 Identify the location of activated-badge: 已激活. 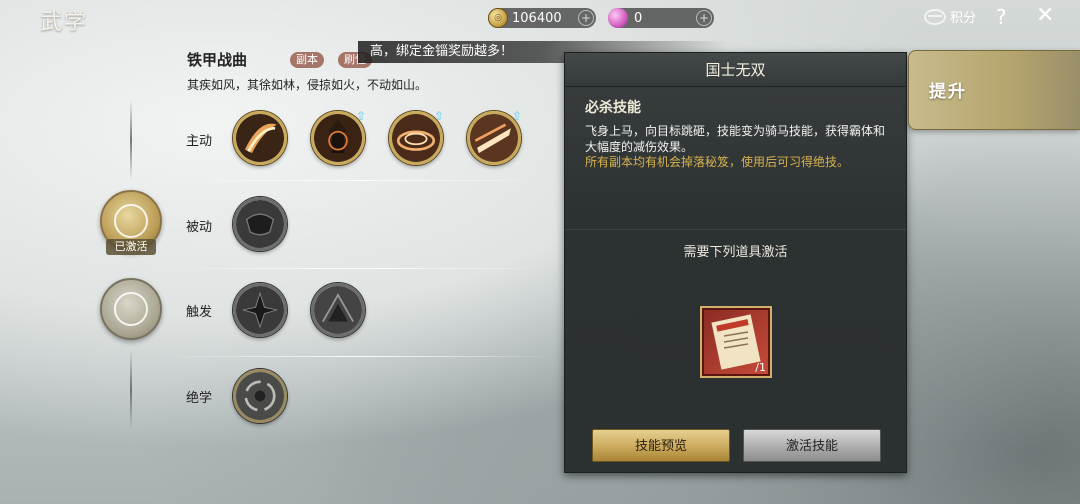
(131, 247).